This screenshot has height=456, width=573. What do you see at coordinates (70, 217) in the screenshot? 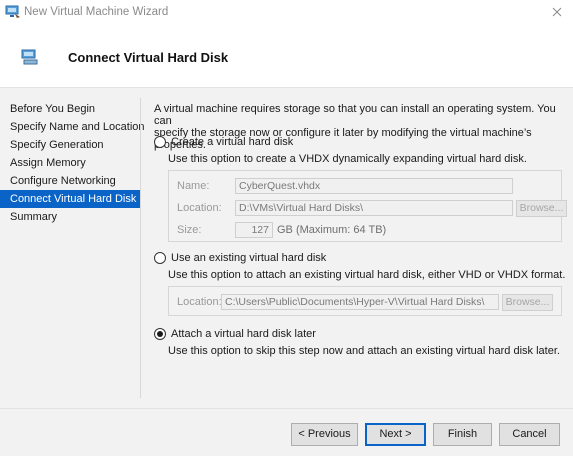
I see `nav-item-summary: Summary` at bounding box center [70, 217].